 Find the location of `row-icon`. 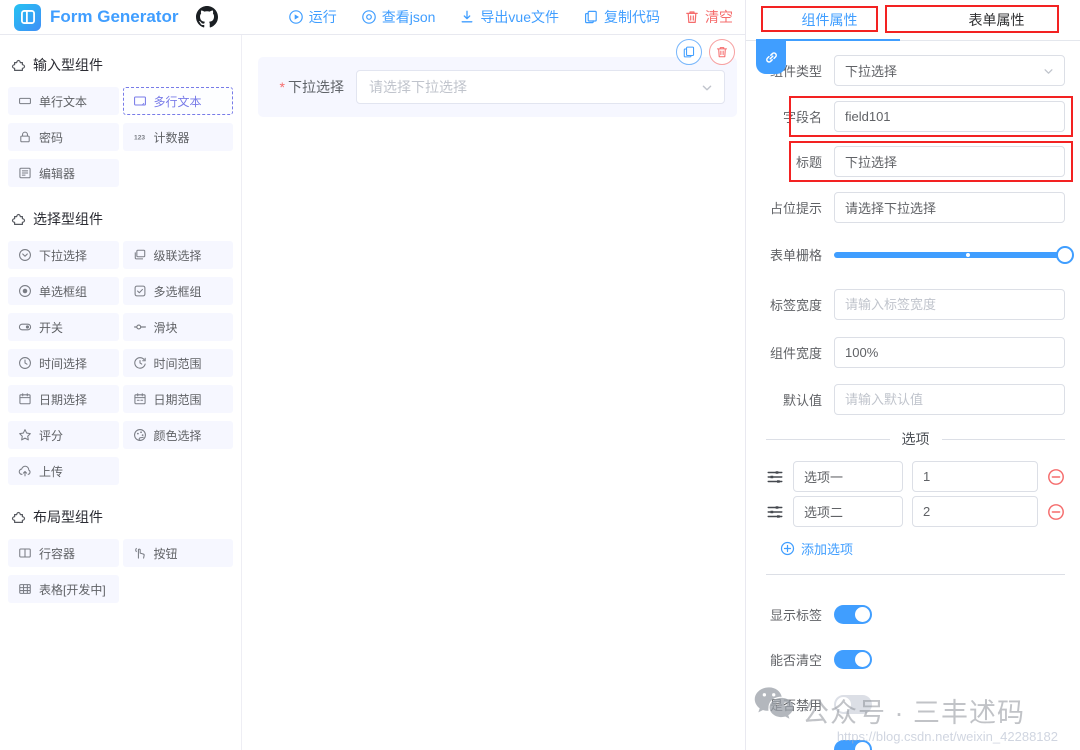

row-icon is located at coordinates (25, 553).